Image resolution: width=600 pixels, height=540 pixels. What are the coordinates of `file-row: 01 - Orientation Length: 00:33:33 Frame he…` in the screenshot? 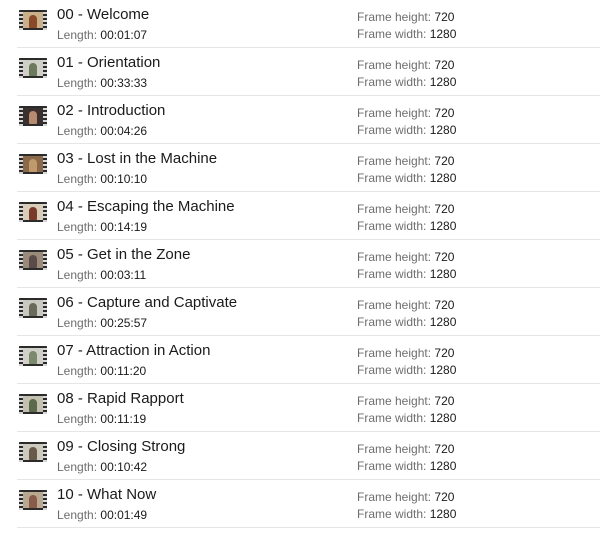 It's located at (300, 72).